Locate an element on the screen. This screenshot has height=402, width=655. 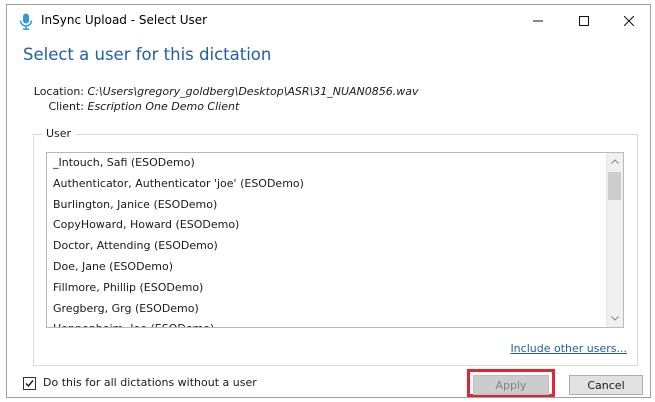
checkmark-icon is located at coordinates (29, 384).